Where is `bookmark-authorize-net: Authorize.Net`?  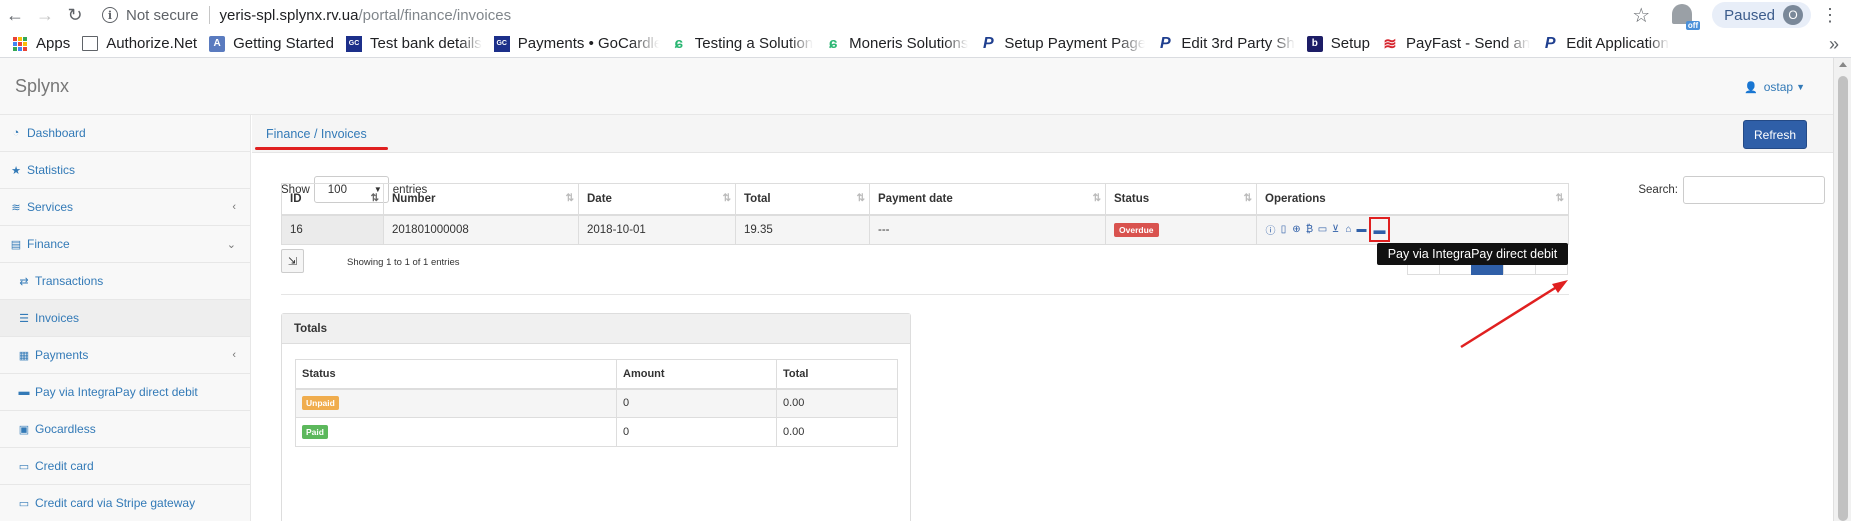 bookmark-authorize-net: Authorize.Net is located at coordinates (139, 43).